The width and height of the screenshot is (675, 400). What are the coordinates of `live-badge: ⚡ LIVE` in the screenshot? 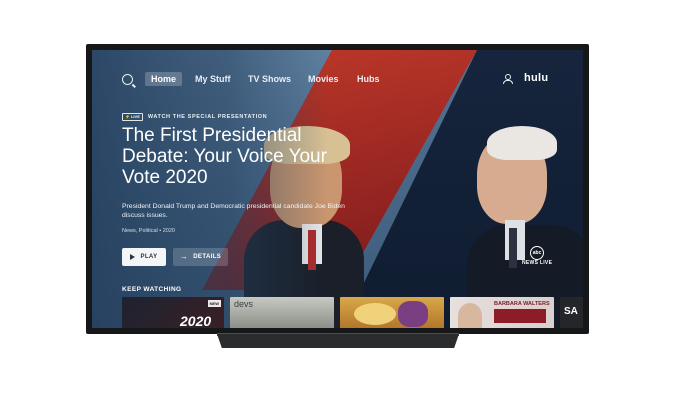 It's located at (132, 117).